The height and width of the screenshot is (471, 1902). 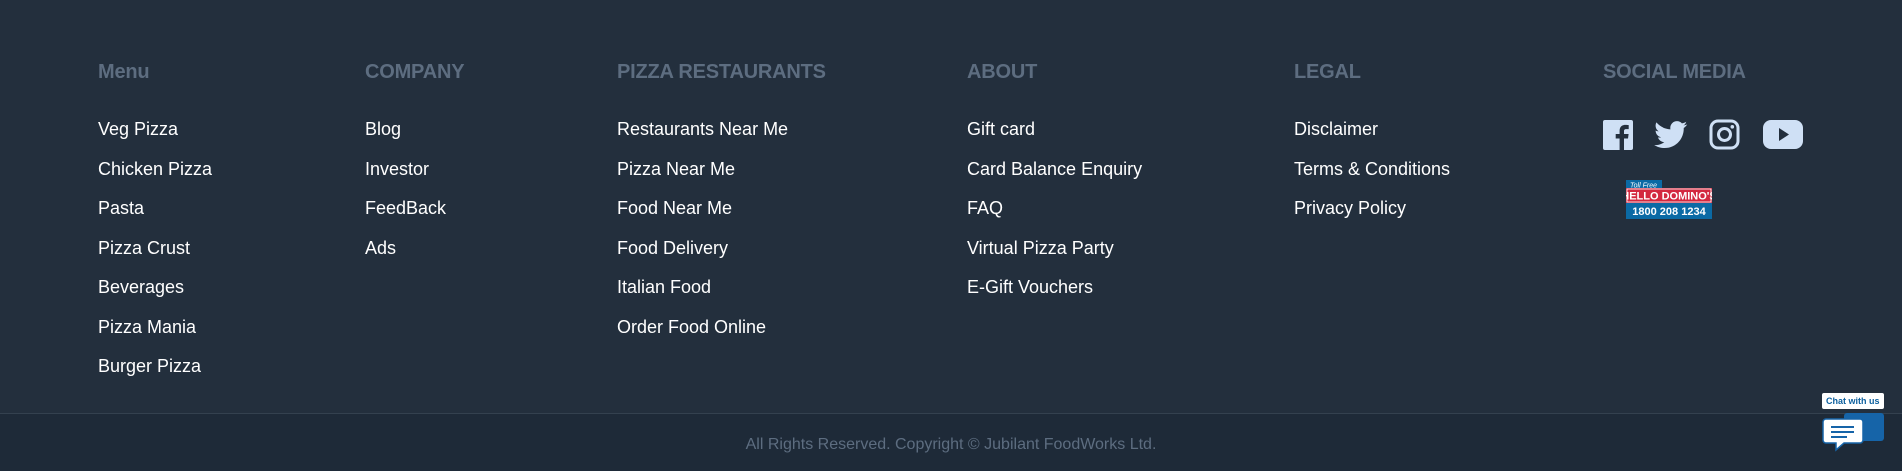 I want to click on toll-free-number: 1800 208 1234, so click(x=1669, y=212).